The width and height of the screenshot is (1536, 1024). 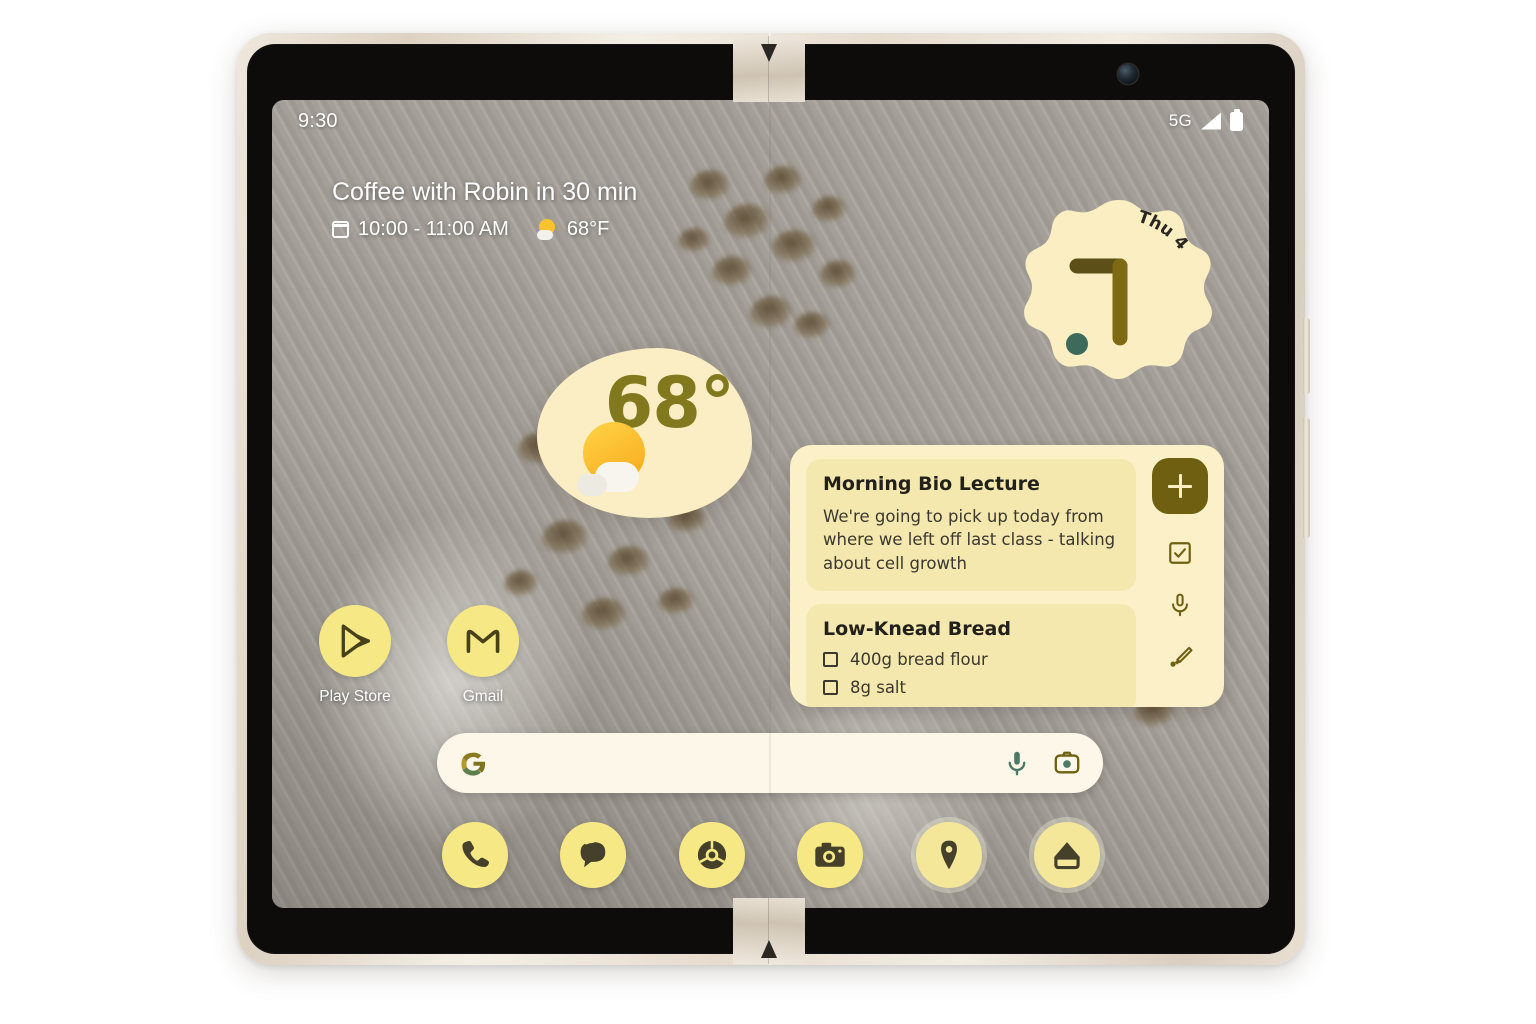 What do you see at coordinates (971, 687) in the screenshot?
I see `note-checklist-item: 8g salt` at bounding box center [971, 687].